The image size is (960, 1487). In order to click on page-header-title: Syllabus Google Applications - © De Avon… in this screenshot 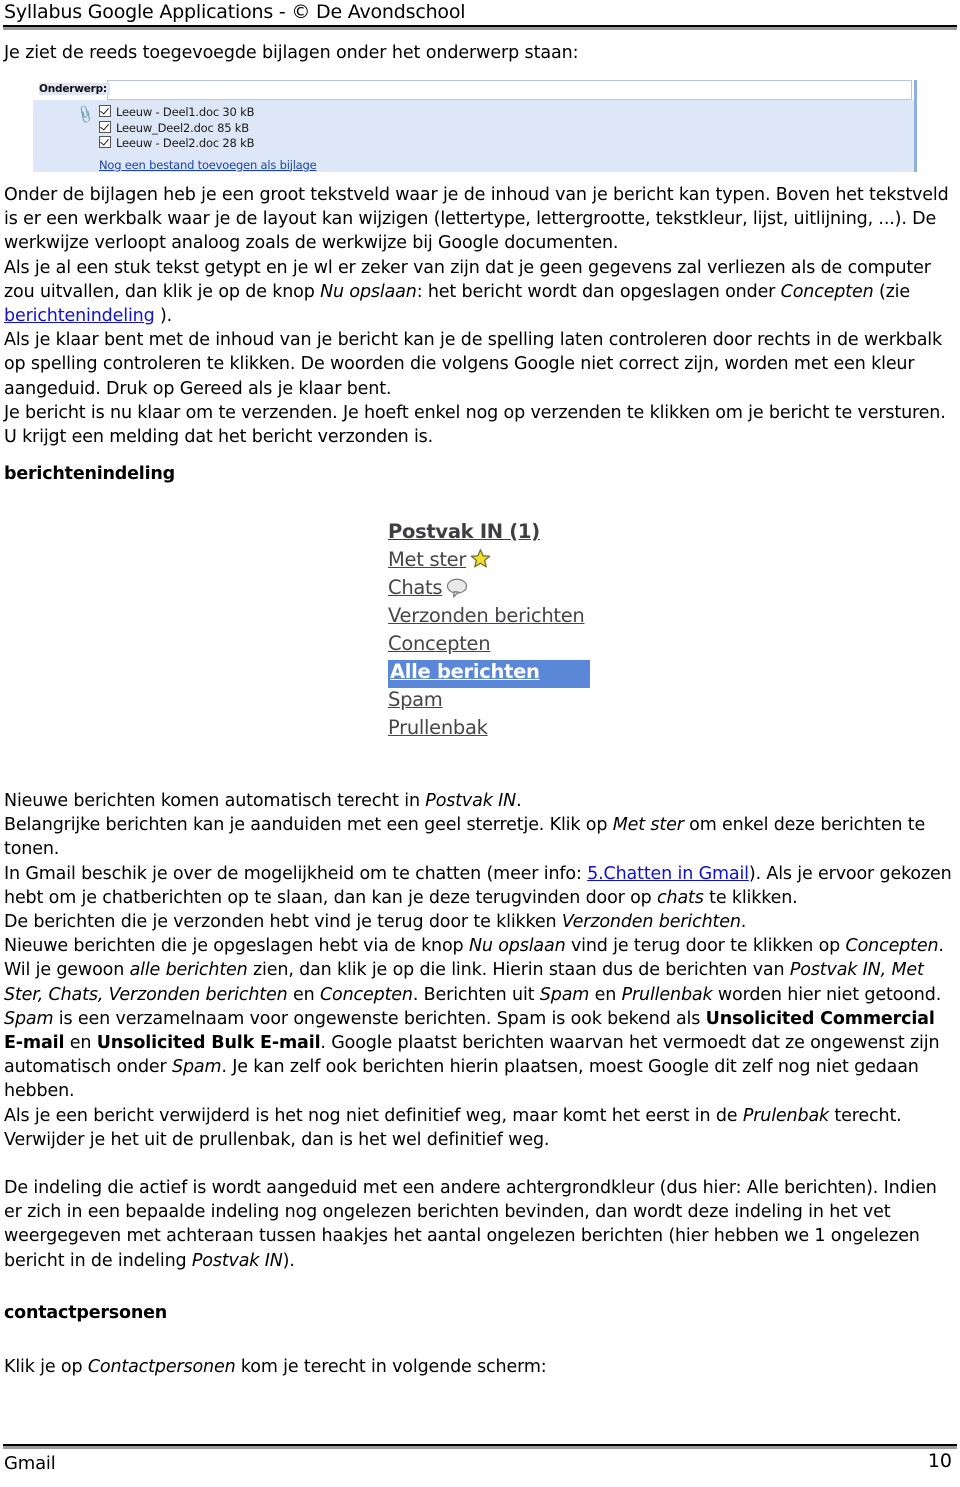, I will do `click(235, 12)`.